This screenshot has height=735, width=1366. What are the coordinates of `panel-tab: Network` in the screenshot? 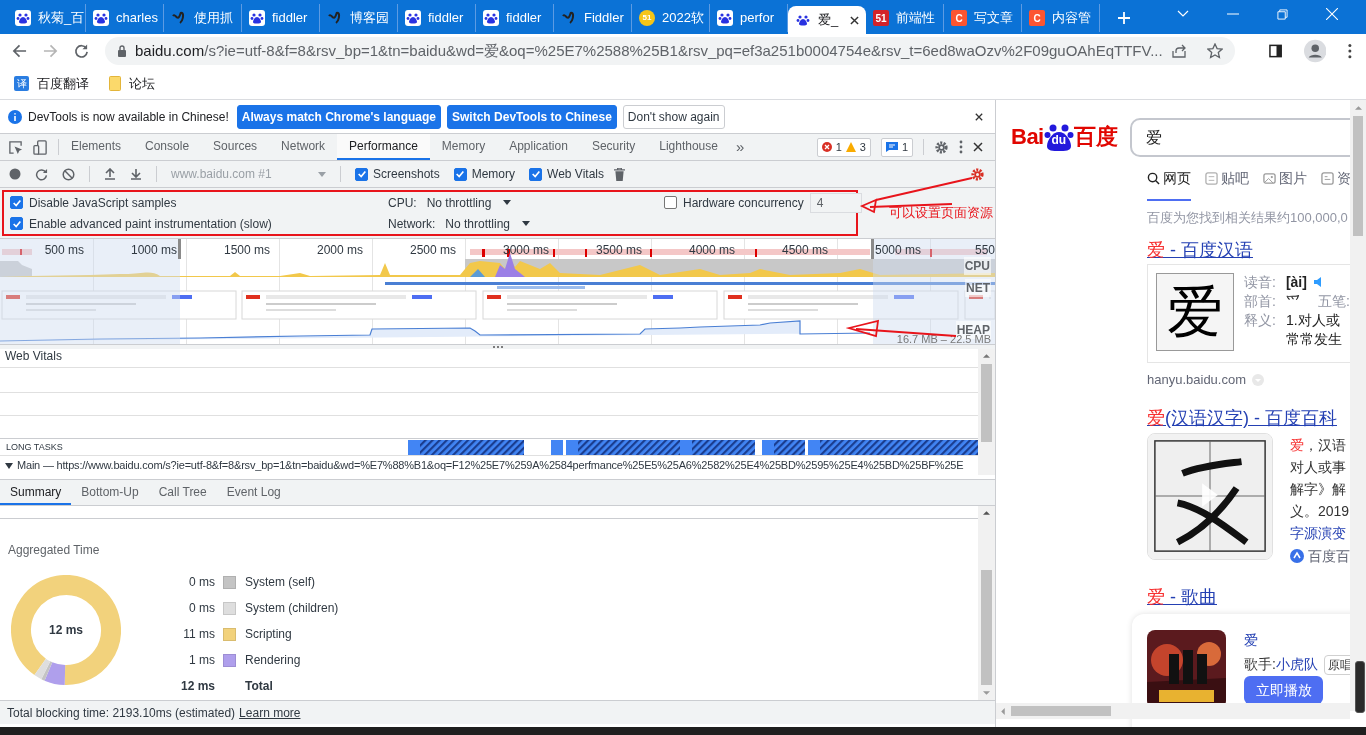 It's located at (303, 147).